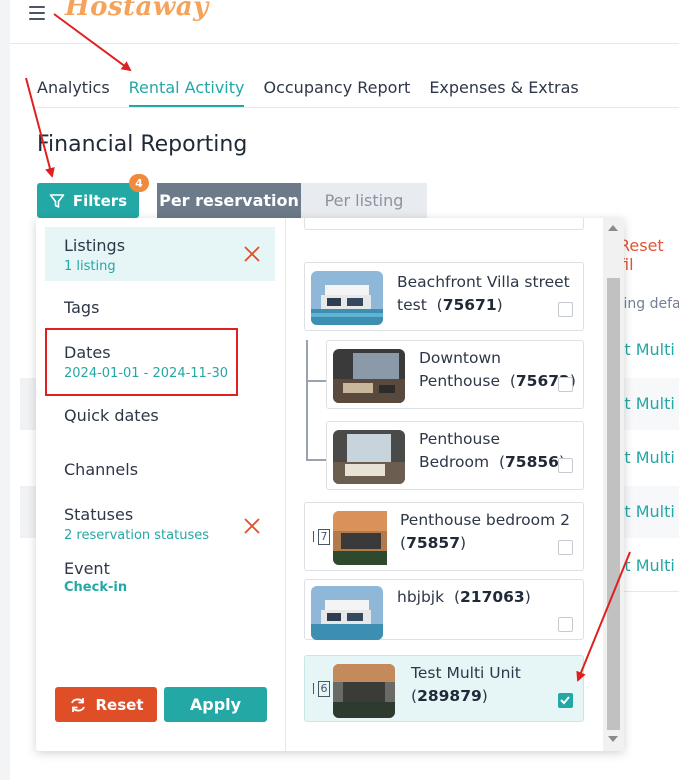 This screenshot has width=679, height=780. What do you see at coordinates (444, 609) in the screenshot?
I see `listing-card: hbjbjk (217063)` at bounding box center [444, 609].